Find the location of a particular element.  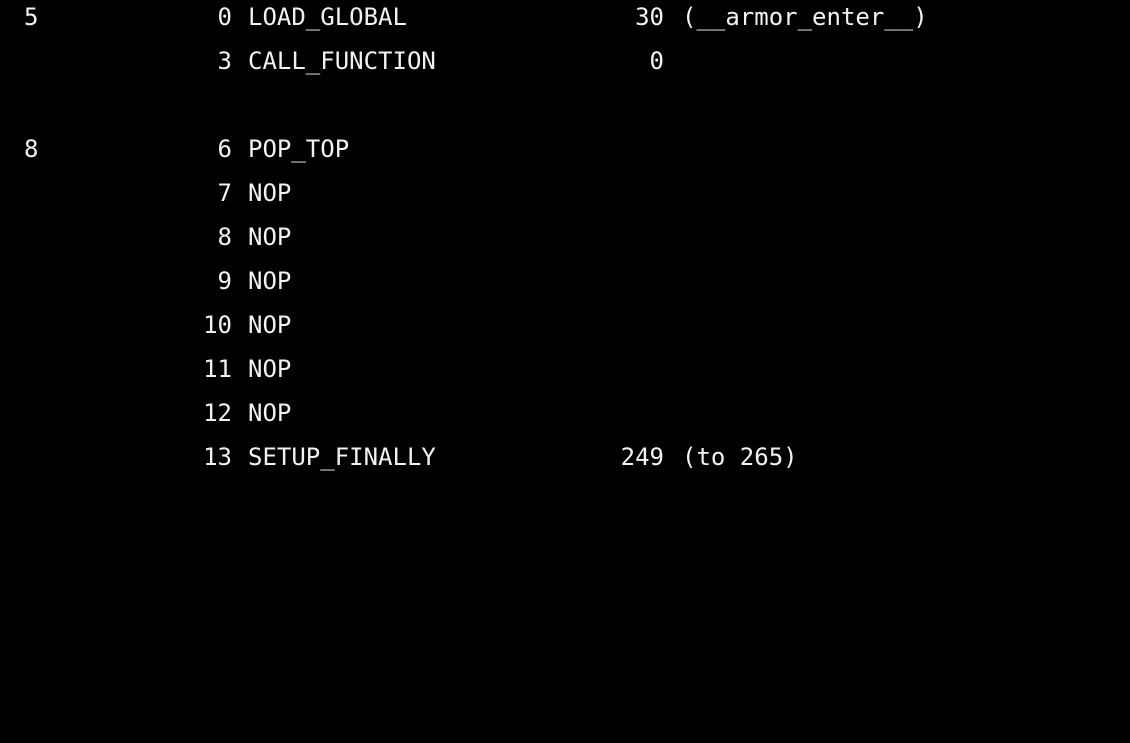

opcode-argument: 249 is located at coordinates (642, 457).